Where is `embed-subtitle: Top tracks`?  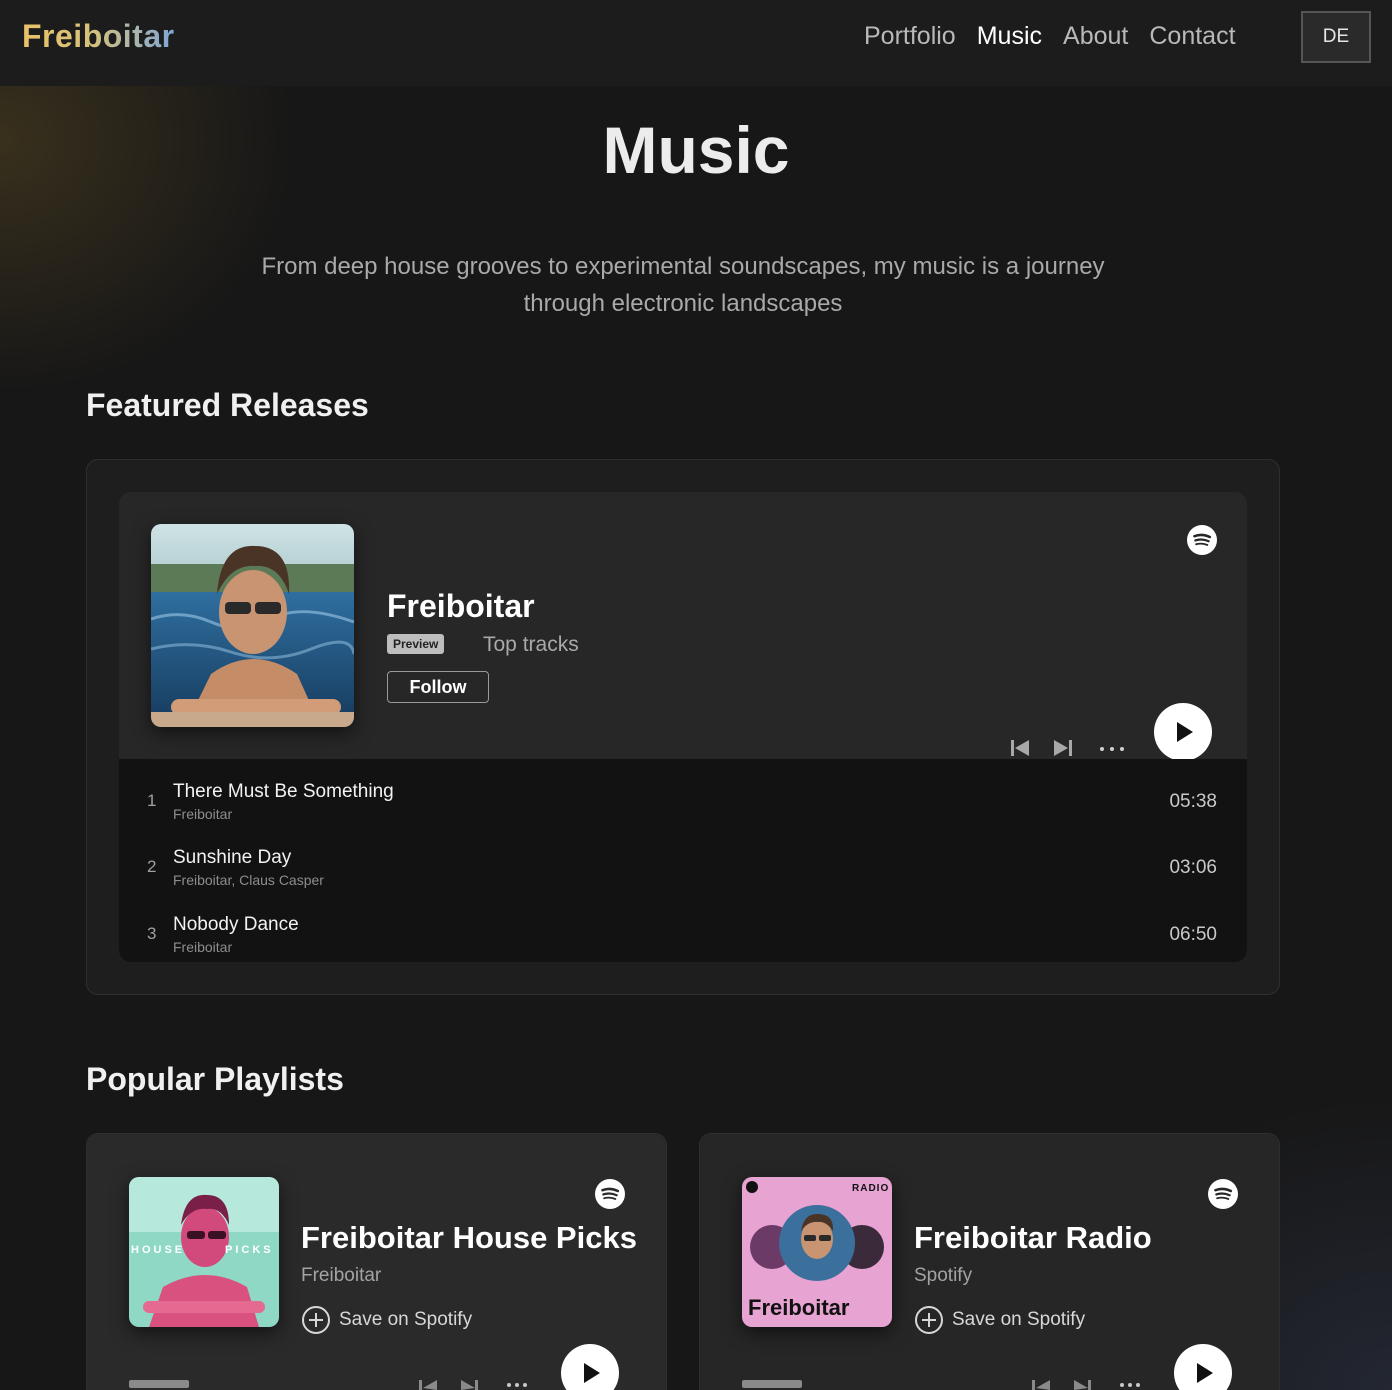
embed-subtitle: Top tracks is located at coordinates (531, 644).